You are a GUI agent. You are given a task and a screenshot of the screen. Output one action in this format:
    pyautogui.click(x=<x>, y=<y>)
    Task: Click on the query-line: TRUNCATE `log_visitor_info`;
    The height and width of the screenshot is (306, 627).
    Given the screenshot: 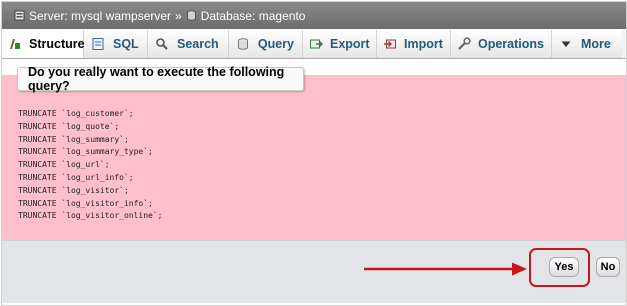 What is the action you would take?
    pyautogui.click(x=85, y=203)
    